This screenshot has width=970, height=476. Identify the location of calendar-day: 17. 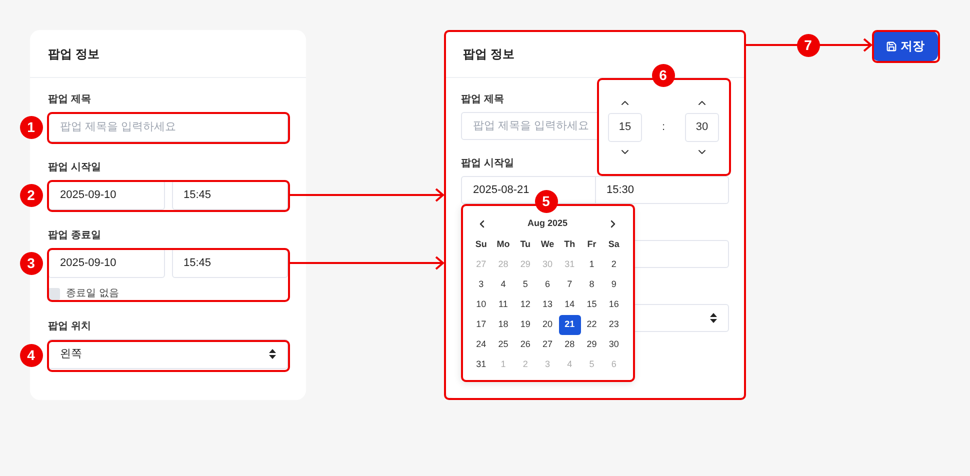
(481, 325).